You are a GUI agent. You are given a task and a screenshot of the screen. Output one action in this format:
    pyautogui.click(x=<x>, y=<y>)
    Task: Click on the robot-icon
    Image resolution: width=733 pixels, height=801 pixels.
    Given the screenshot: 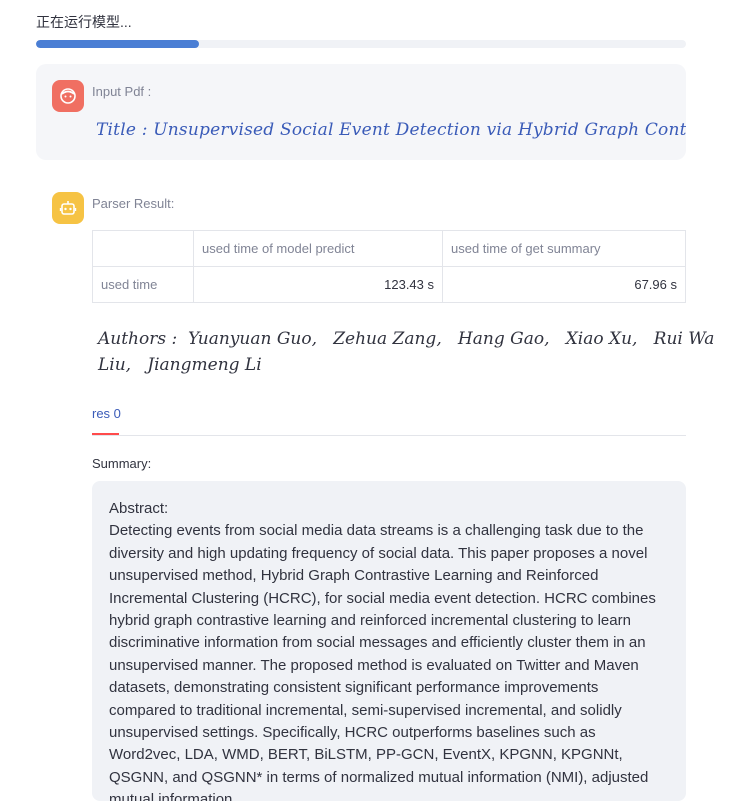 What is the action you would take?
    pyautogui.click(x=68, y=208)
    